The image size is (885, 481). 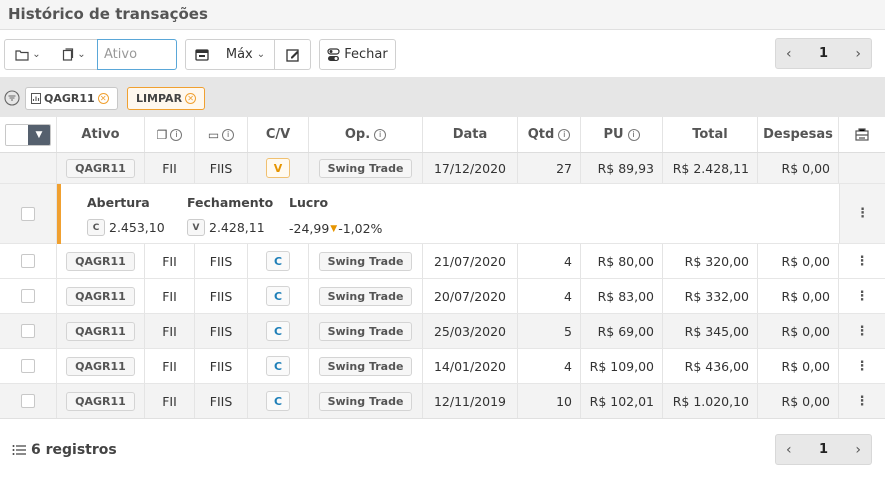 What do you see at coordinates (442, 97) in the screenshot?
I see `filter-bar: QAGR11 ✕ LIMPAR ✕` at bounding box center [442, 97].